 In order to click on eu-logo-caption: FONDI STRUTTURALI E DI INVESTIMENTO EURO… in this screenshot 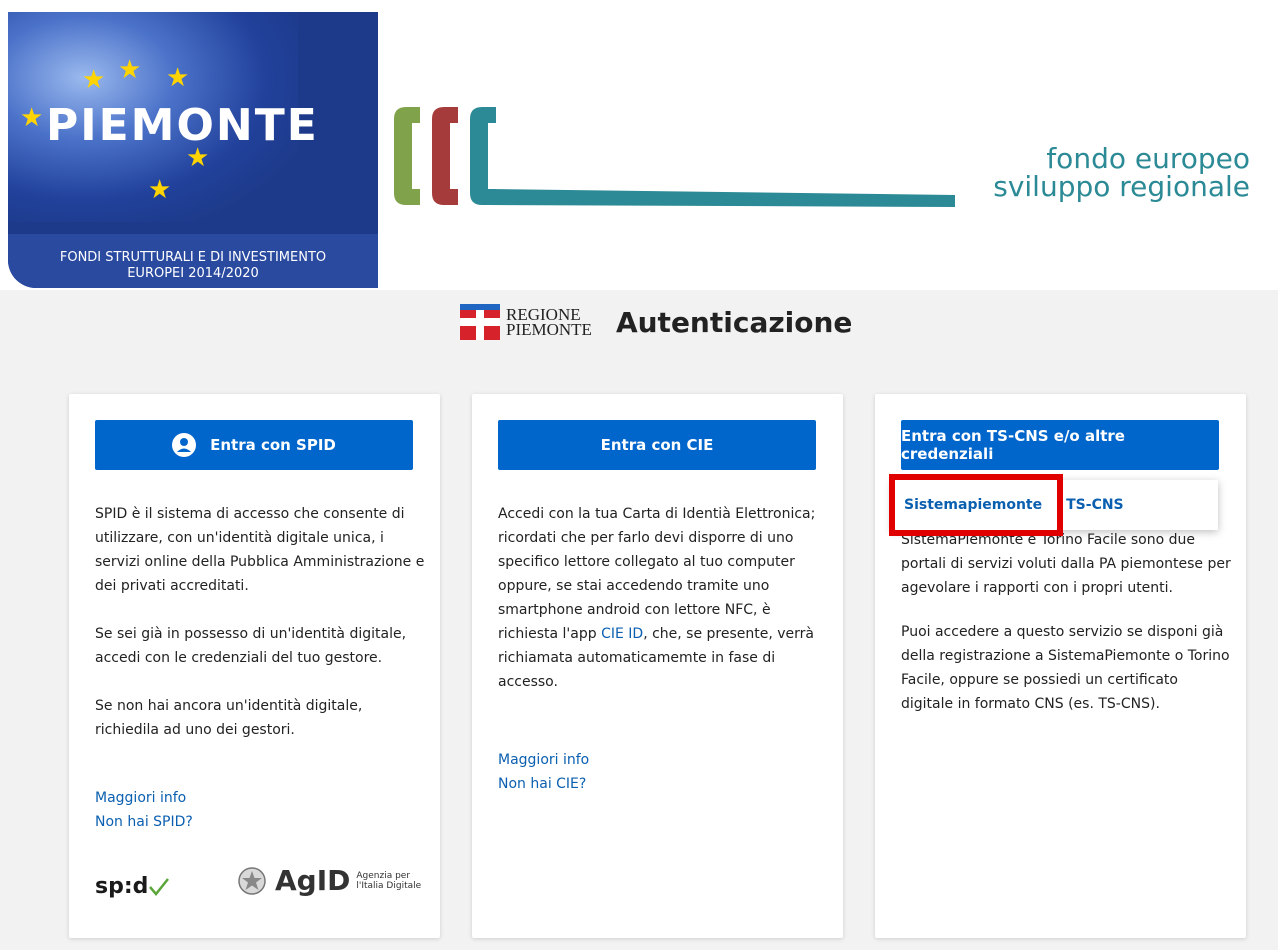, I will do `click(193, 266)`.